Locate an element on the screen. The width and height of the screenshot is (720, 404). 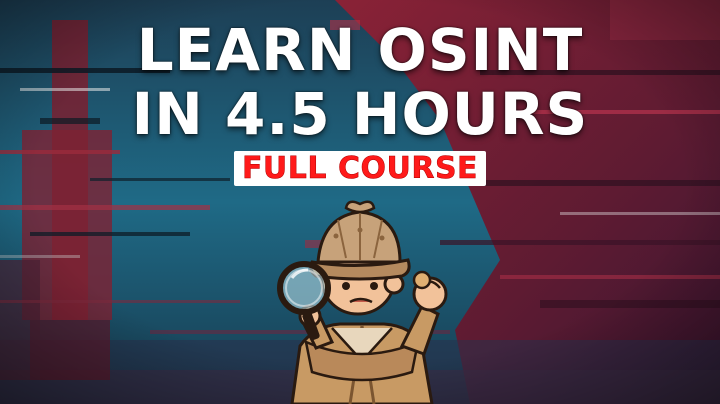
subtitle-text: FULL COURSE is located at coordinates (360, 168).